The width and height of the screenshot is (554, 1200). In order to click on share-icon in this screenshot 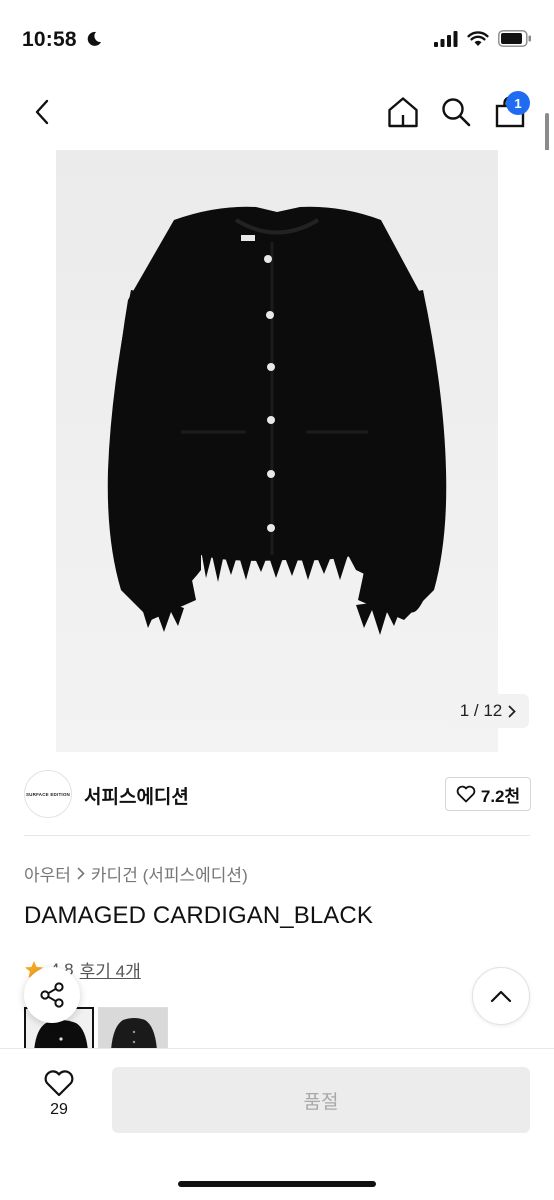, I will do `click(52, 995)`.